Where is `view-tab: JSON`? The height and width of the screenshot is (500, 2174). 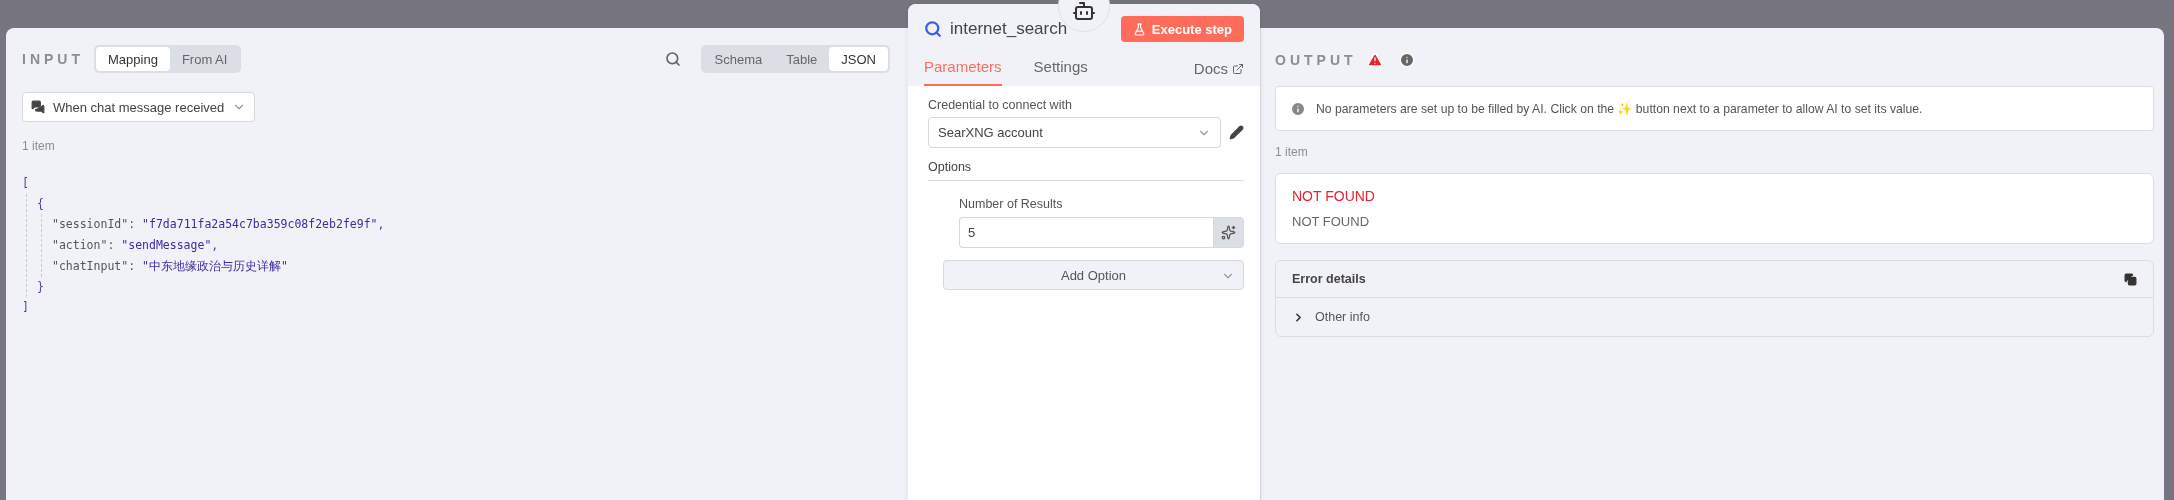 view-tab: JSON is located at coordinates (858, 59).